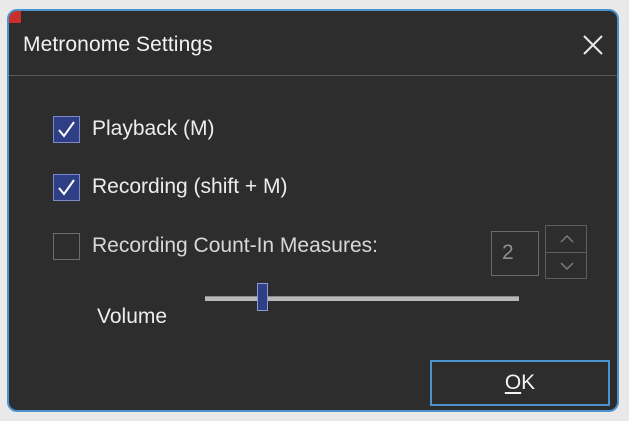 Image resolution: width=629 pixels, height=421 pixels. What do you see at coordinates (513, 382) in the screenshot?
I see `ok-mnemonic: O` at bounding box center [513, 382].